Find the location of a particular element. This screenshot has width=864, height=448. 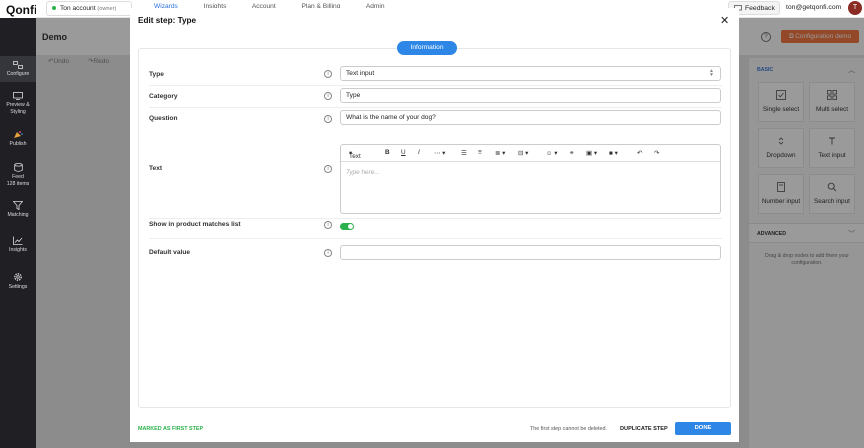

undo-icon: ↶ is located at coordinates (639, 153).